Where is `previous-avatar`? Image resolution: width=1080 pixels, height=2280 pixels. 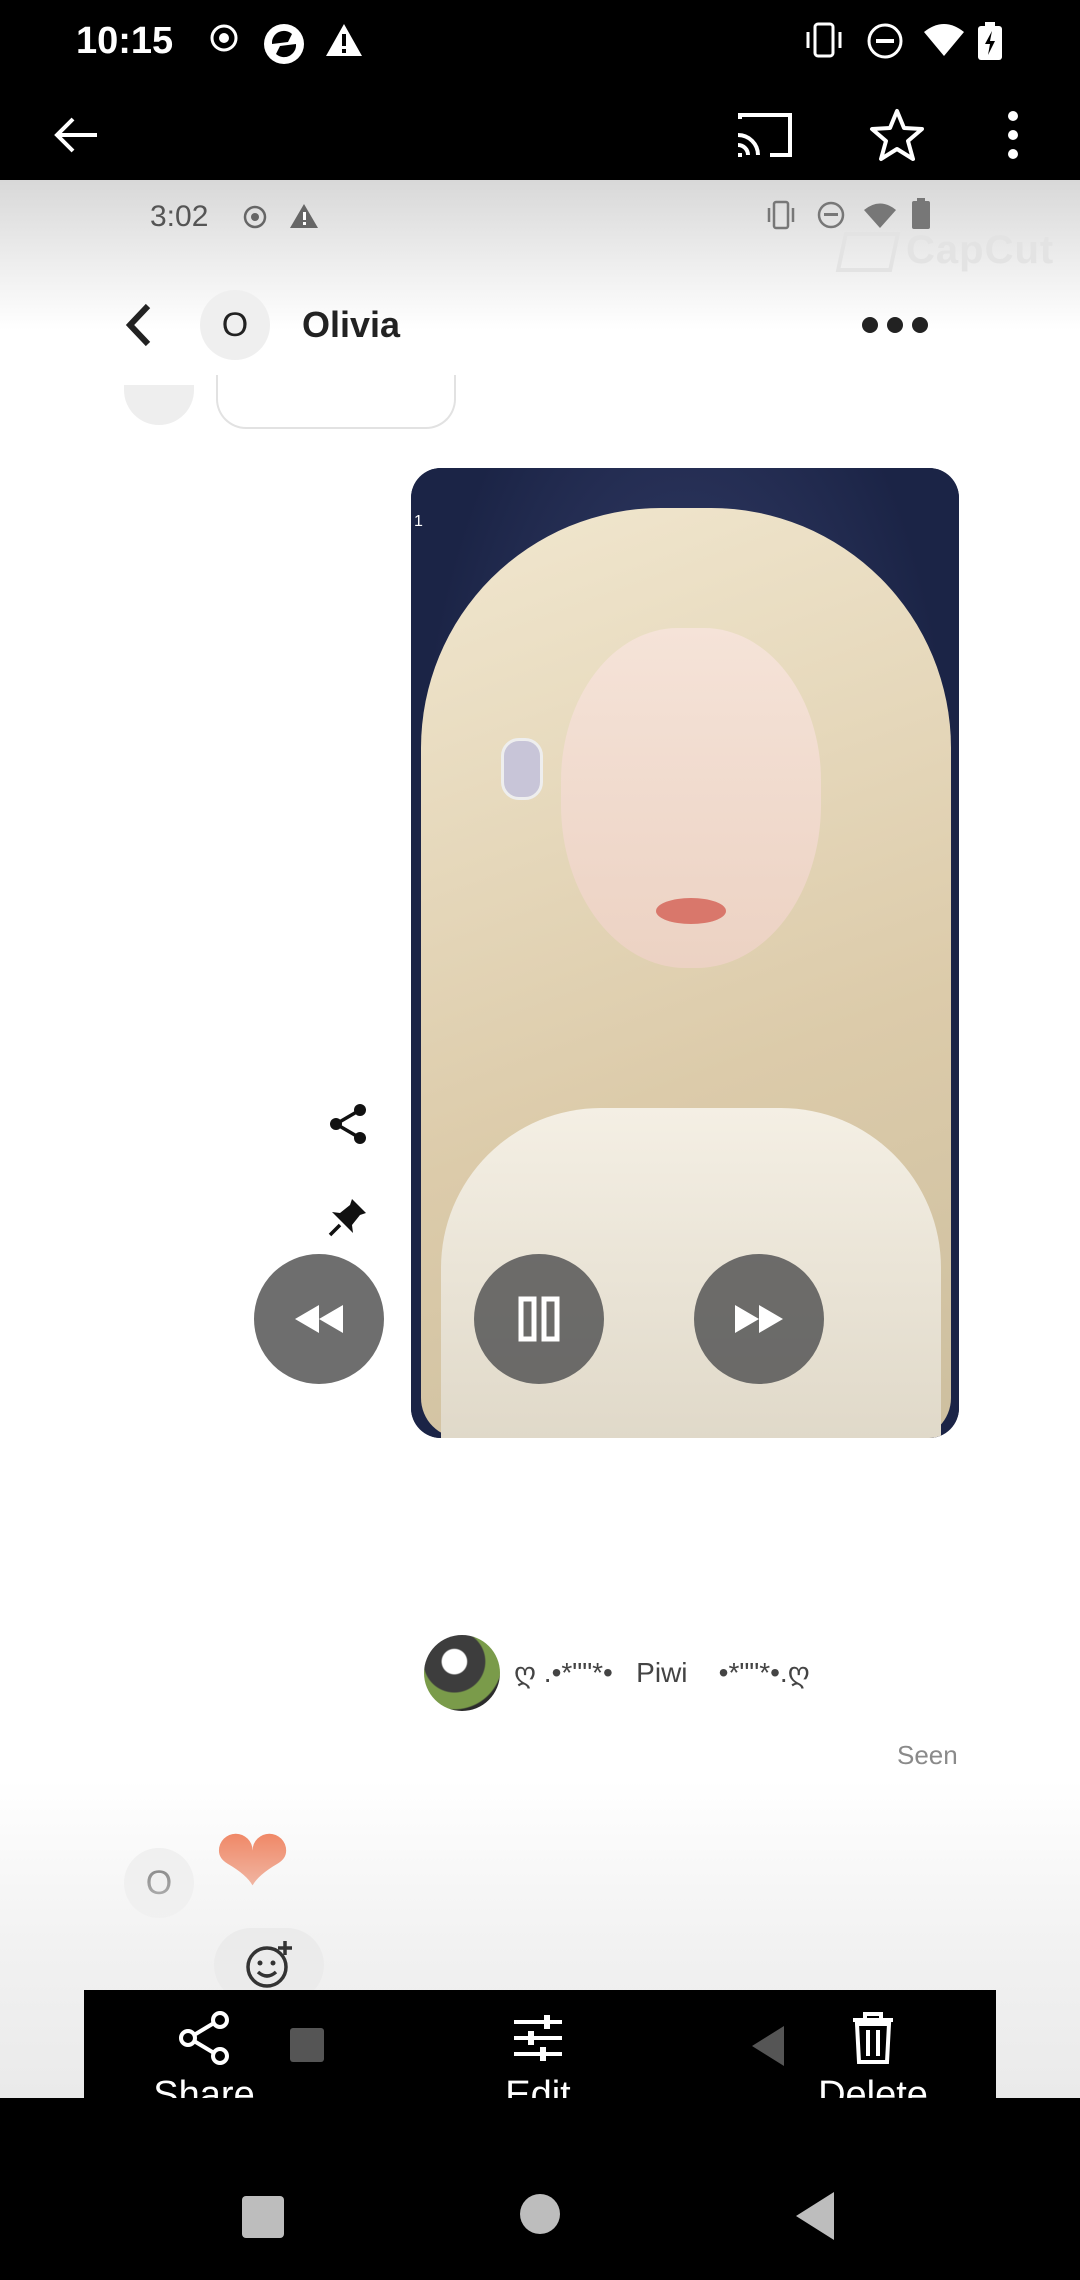
previous-avatar is located at coordinates (159, 405).